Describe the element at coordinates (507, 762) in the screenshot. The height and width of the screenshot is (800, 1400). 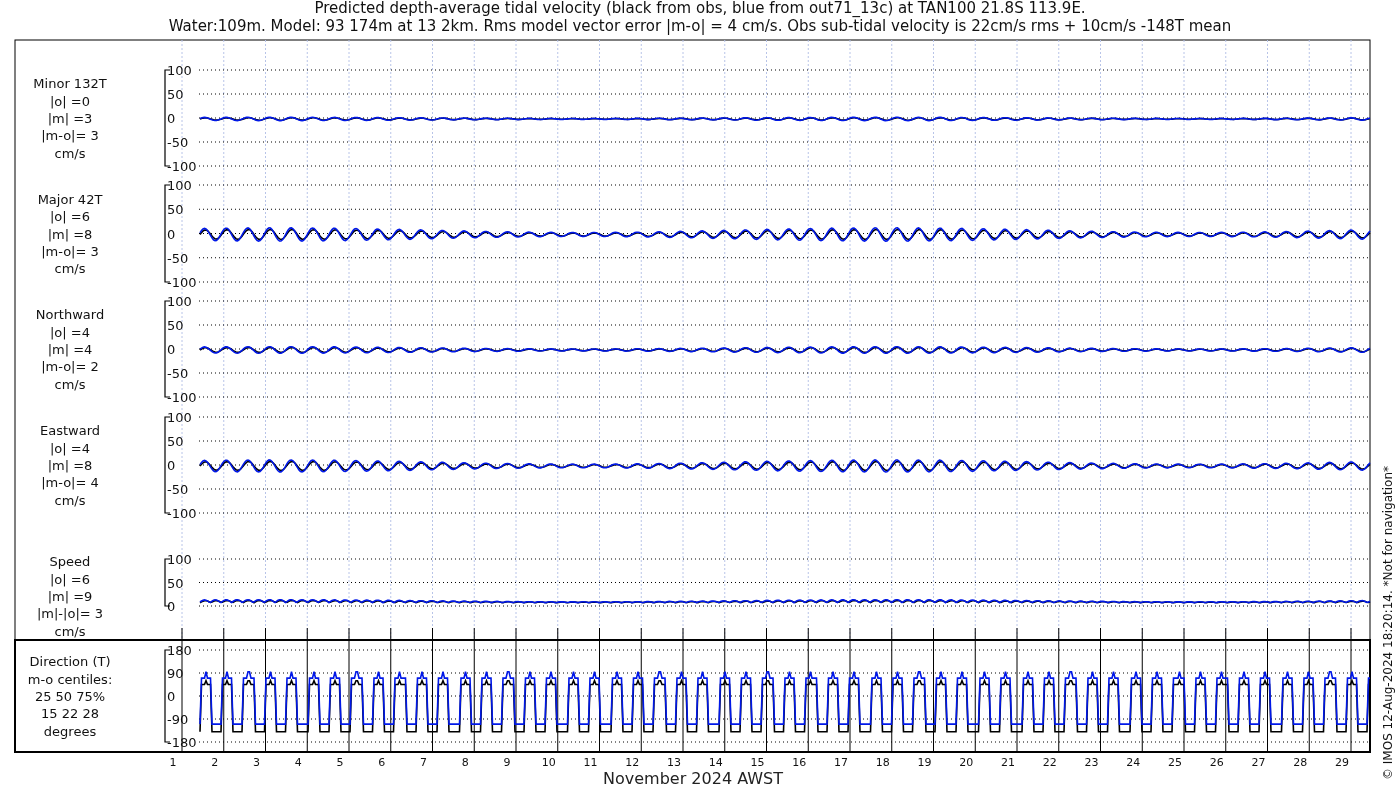
I see `day-label: 9` at that location.